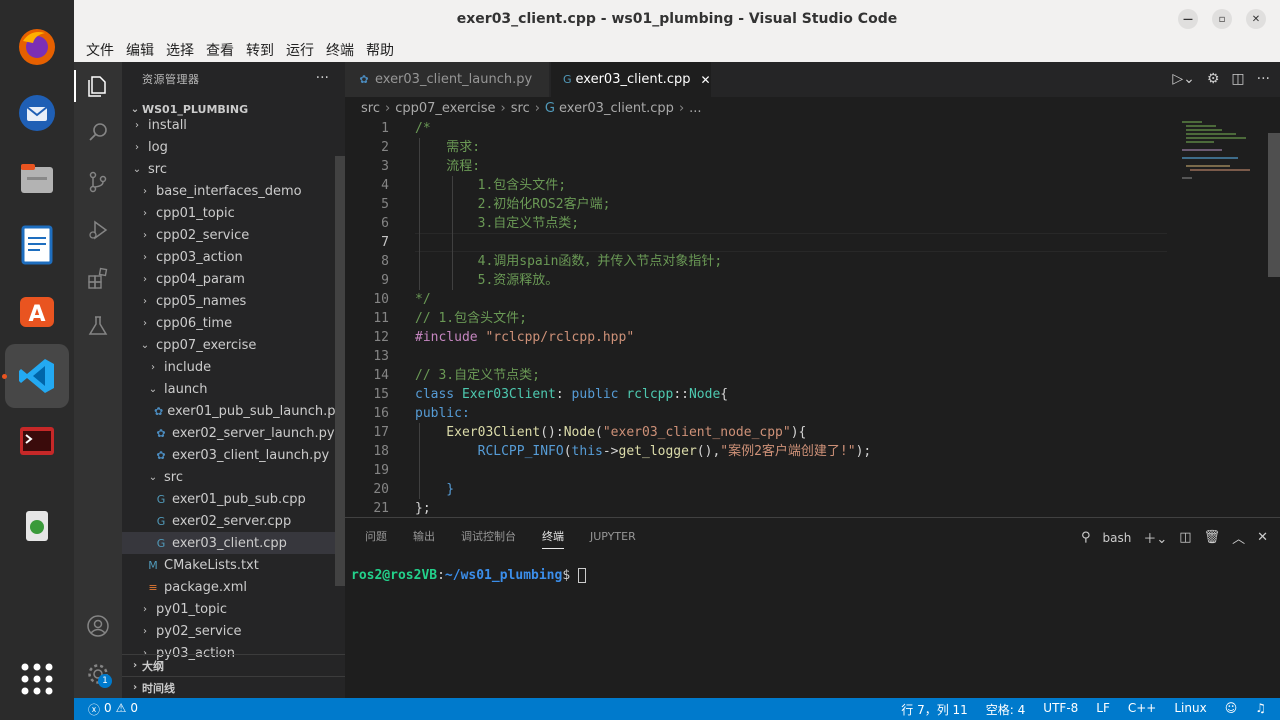 The image size is (1280, 720). What do you see at coordinates (228, 499) in the screenshot?
I see `tree-item: Gexer01_pub_sub.cpp` at bounding box center [228, 499].